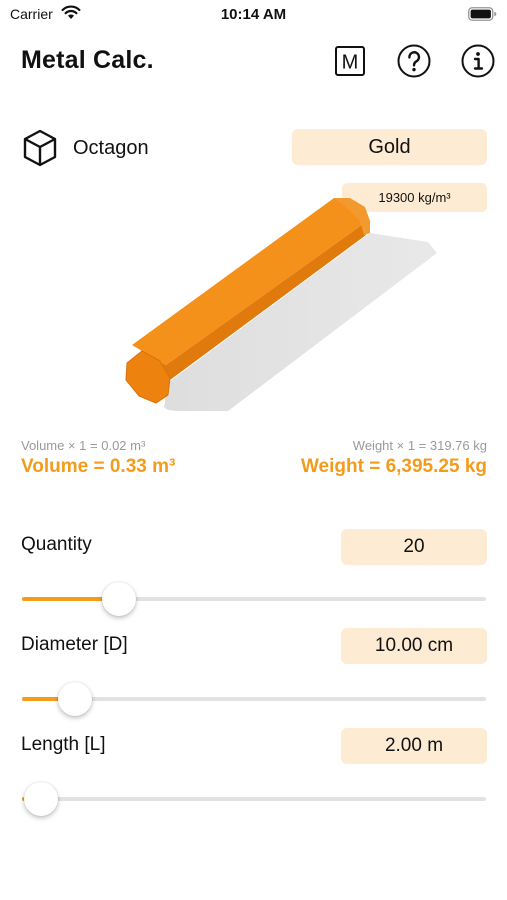 Image resolution: width=507 pixels, height=900 pixels. Describe the element at coordinates (87, 60) in the screenshot. I see `app-title: Metal Calc.` at that location.